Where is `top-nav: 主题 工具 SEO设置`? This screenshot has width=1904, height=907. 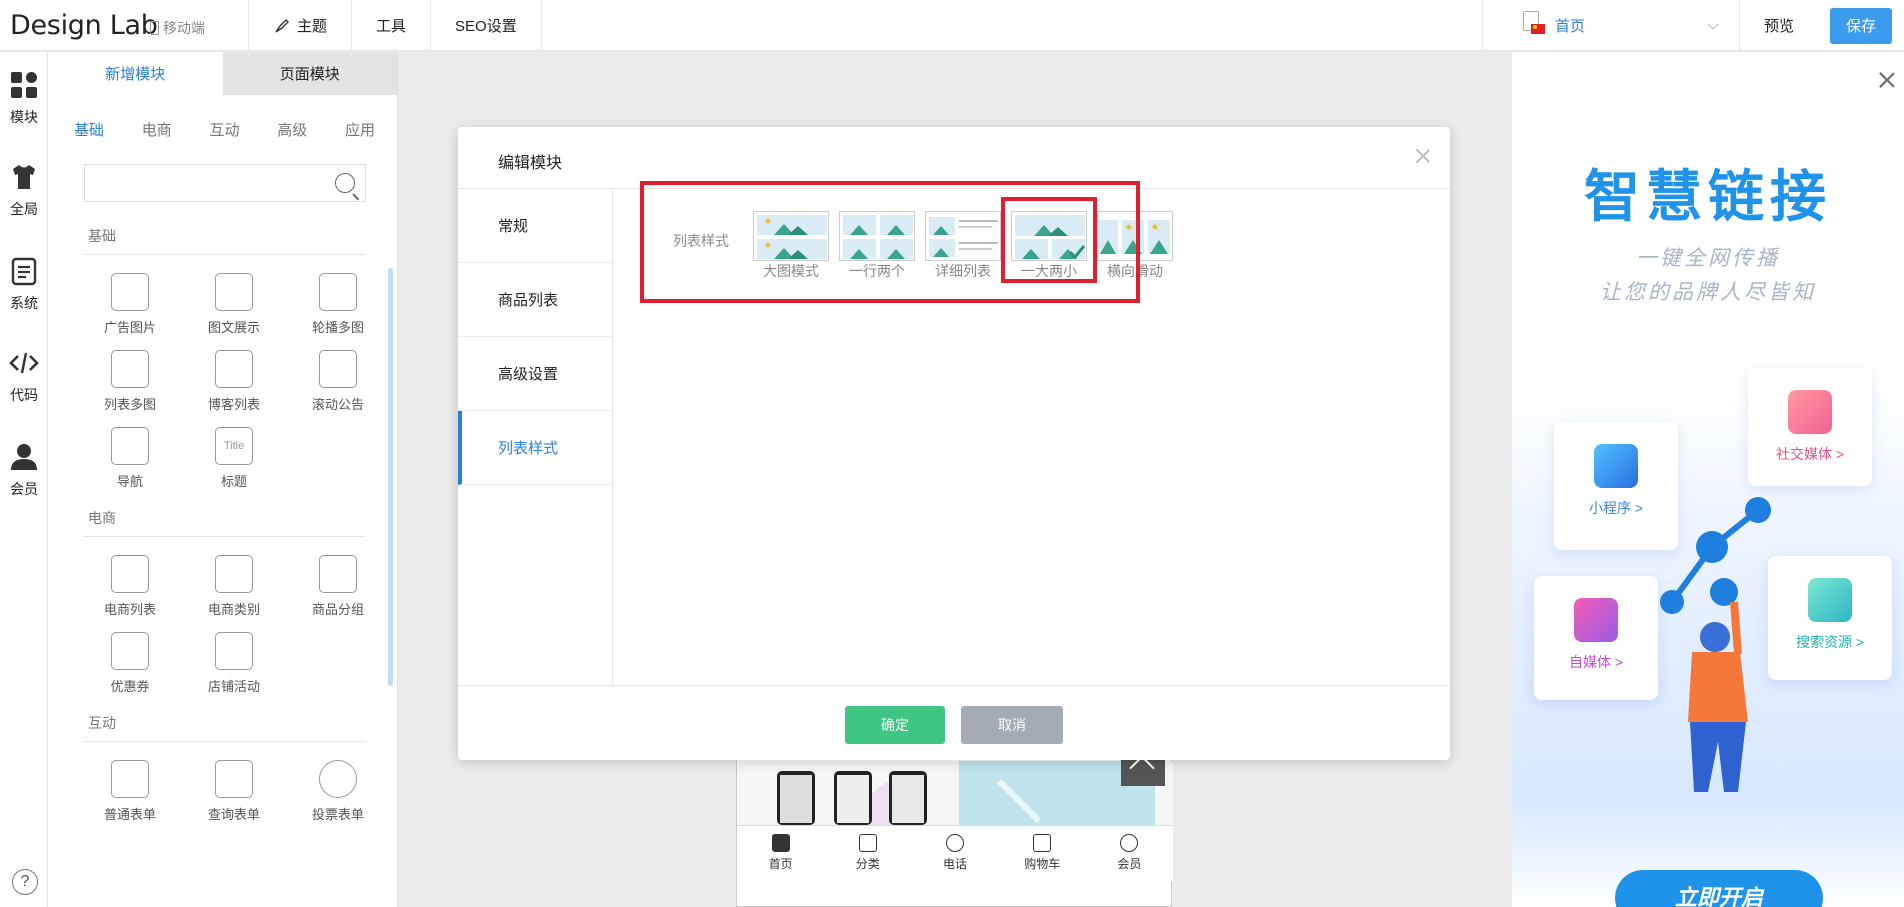
top-nav: 主题 工具 SEO设置 is located at coordinates (395, 25).